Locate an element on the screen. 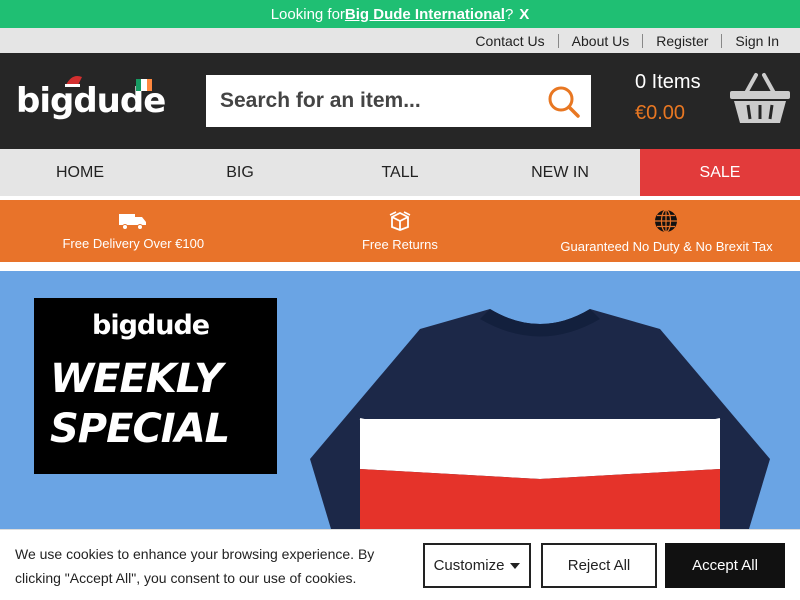 Image resolution: width=800 pixels, height=600 pixels. weekly-special-badge: bigdude WEEKLY SPECIAL is located at coordinates (155, 386).